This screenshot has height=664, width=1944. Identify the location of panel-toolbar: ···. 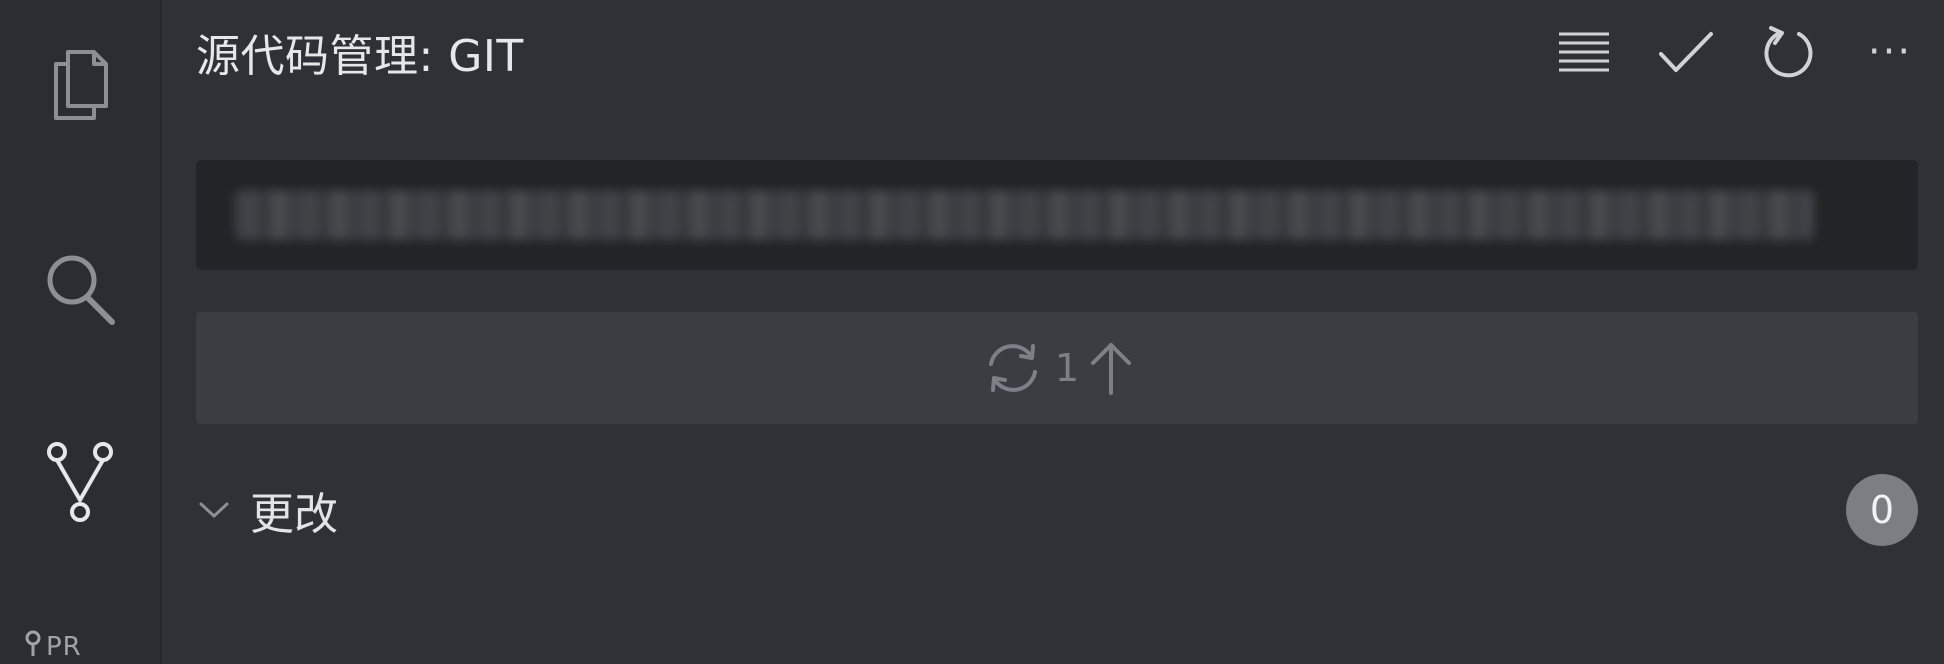
(1737, 52).